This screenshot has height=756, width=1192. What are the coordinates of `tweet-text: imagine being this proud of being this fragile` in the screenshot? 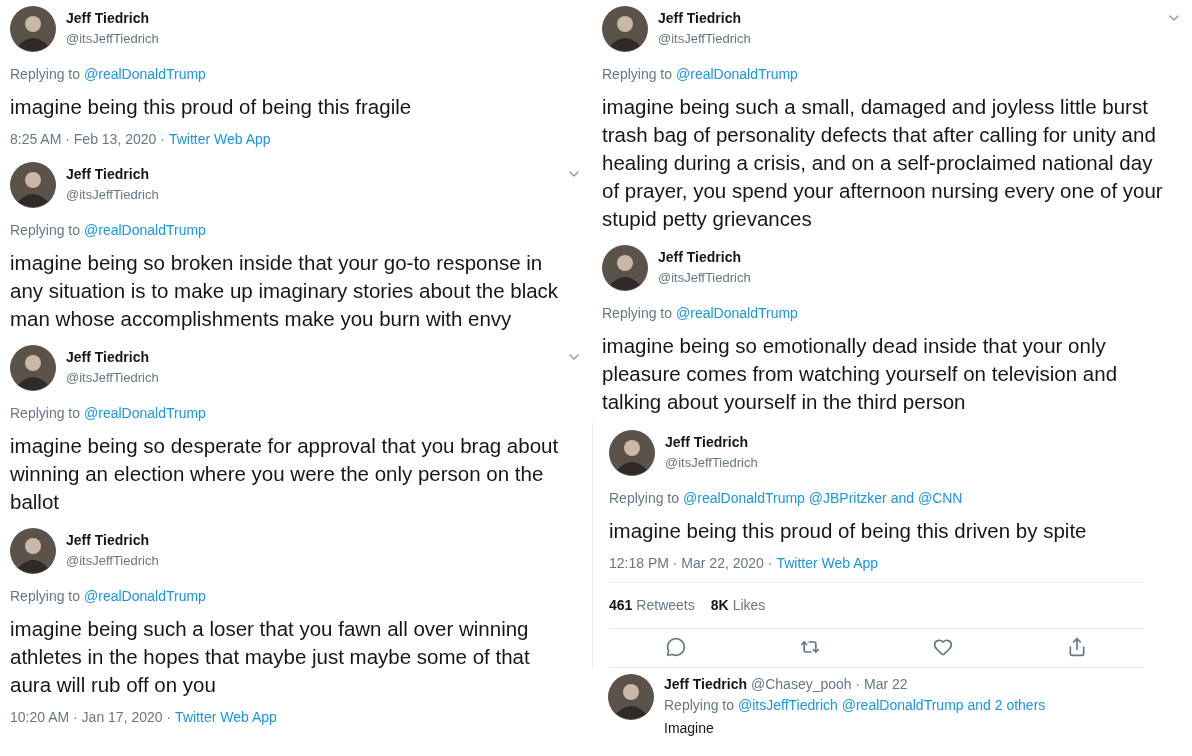 It's located at (211, 107).